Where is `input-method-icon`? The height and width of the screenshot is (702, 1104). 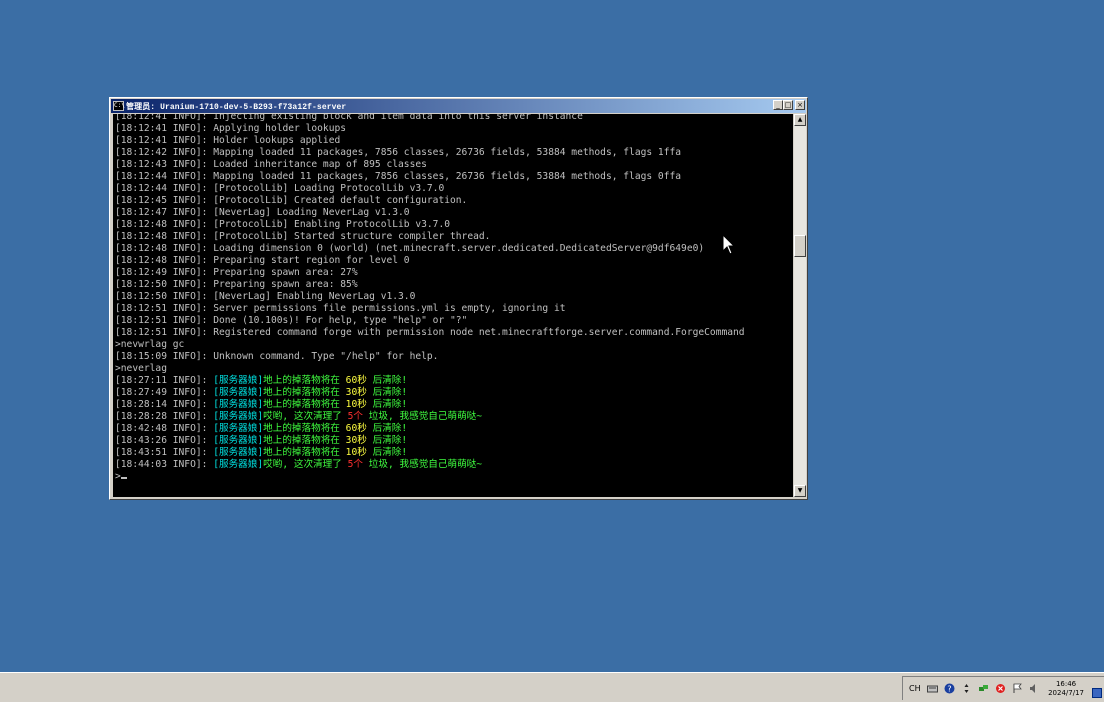 input-method-icon is located at coordinates (966, 688).